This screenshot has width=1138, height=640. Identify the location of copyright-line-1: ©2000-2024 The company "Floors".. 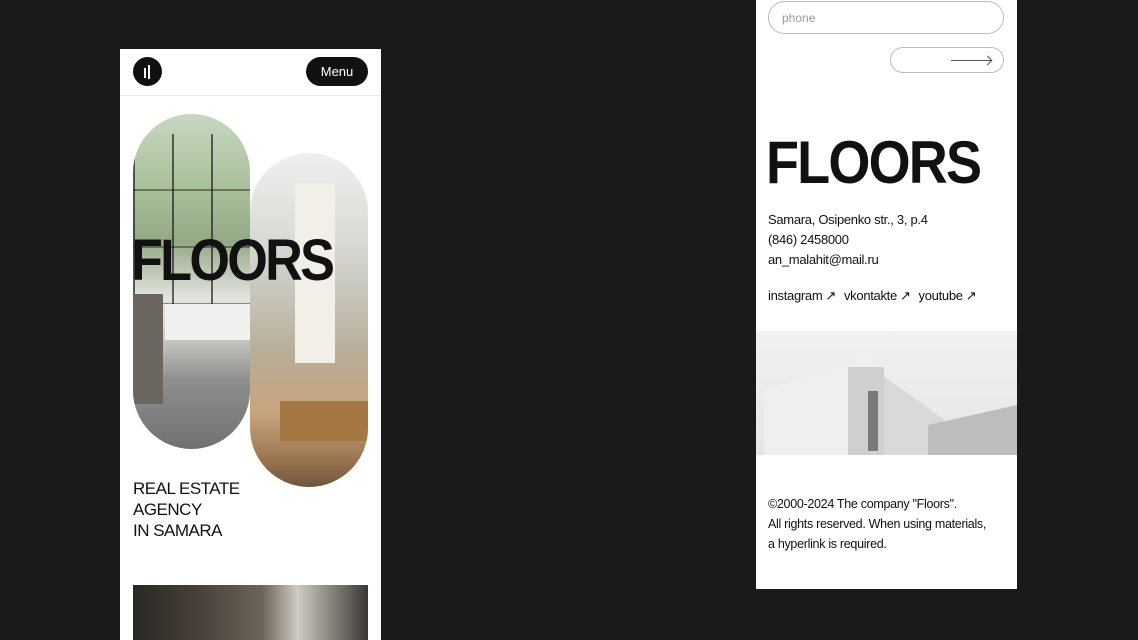
(862, 504).